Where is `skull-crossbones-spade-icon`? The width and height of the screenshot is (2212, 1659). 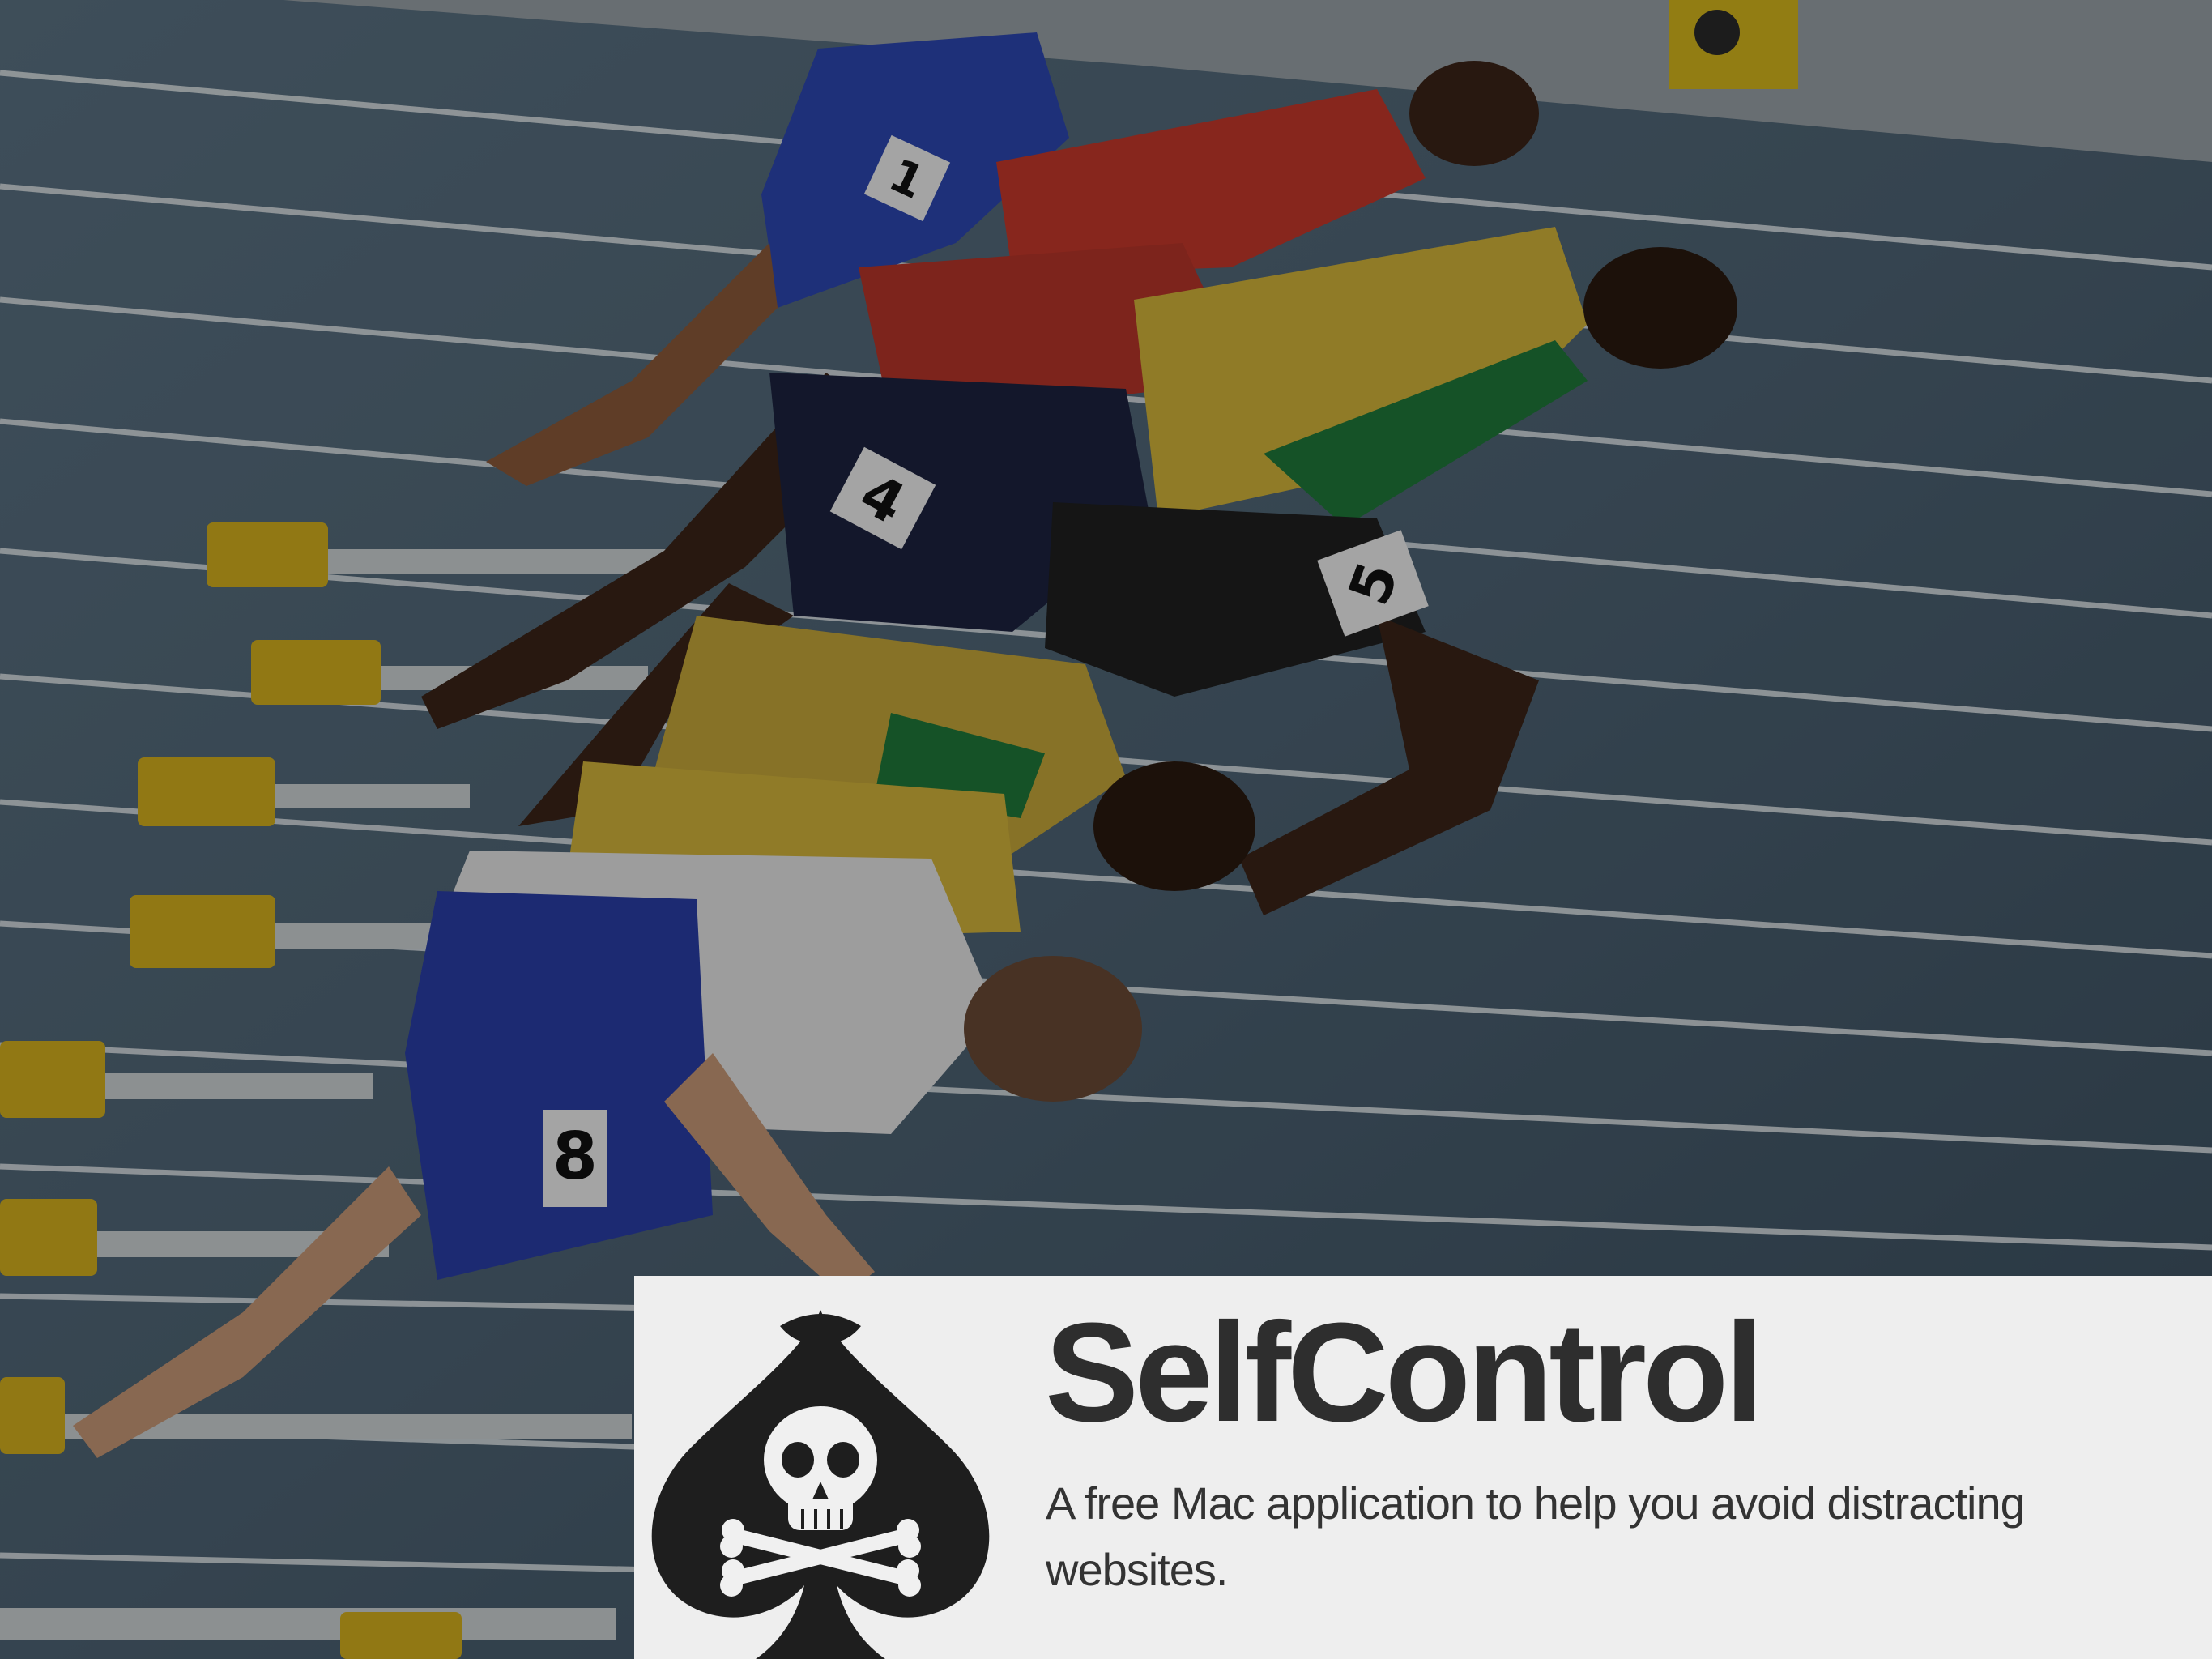
skull-crossbones-spade-icon is located at coordinates (820, 1484).